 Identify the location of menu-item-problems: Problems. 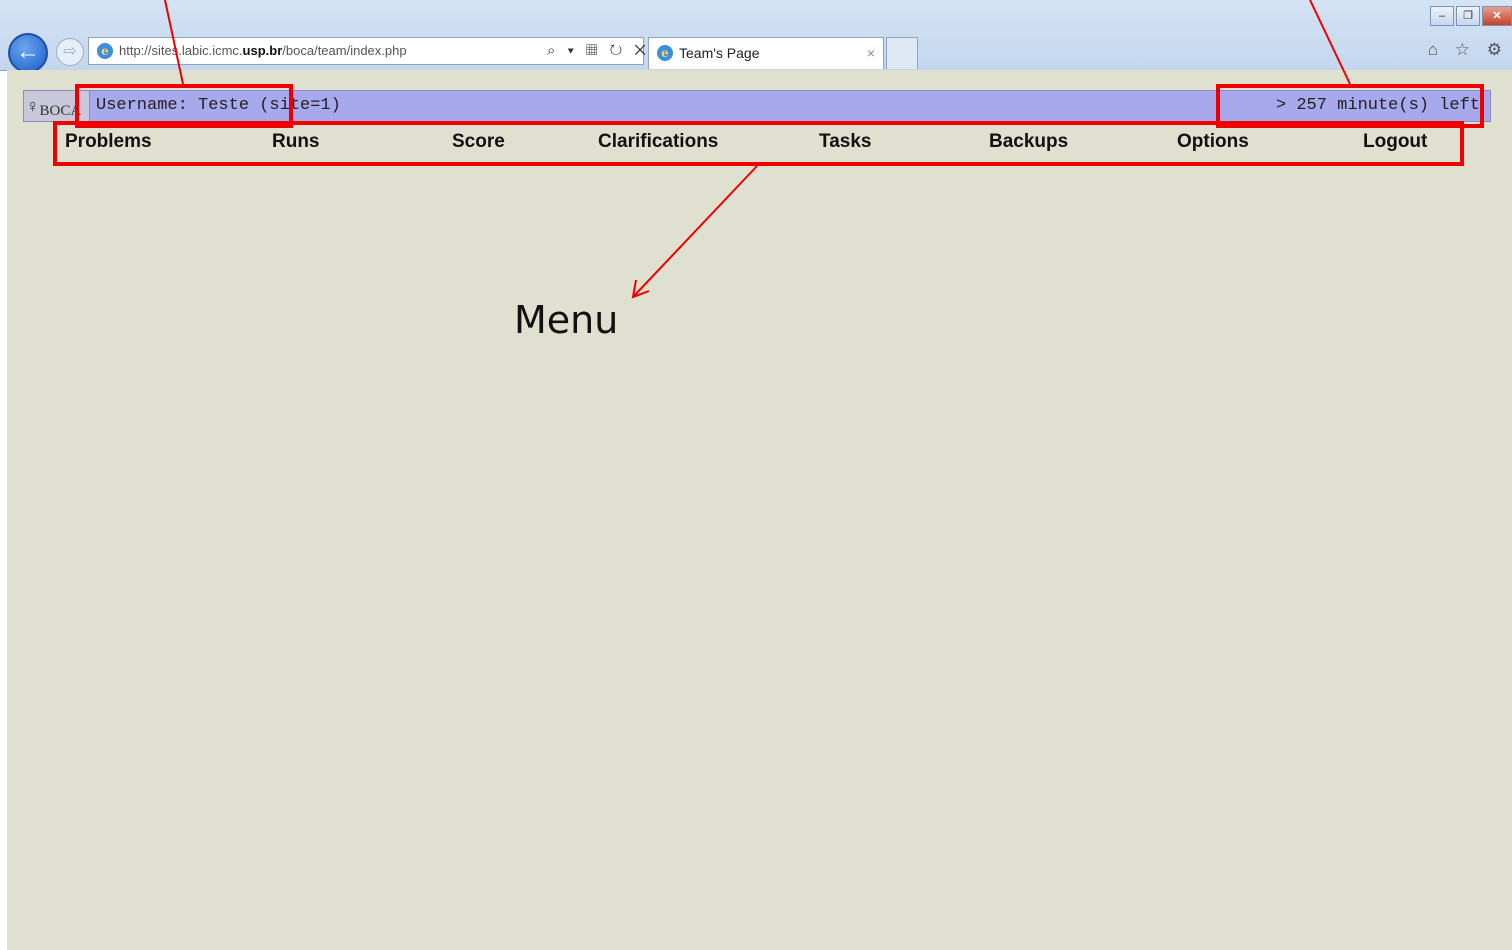
(108, 142).